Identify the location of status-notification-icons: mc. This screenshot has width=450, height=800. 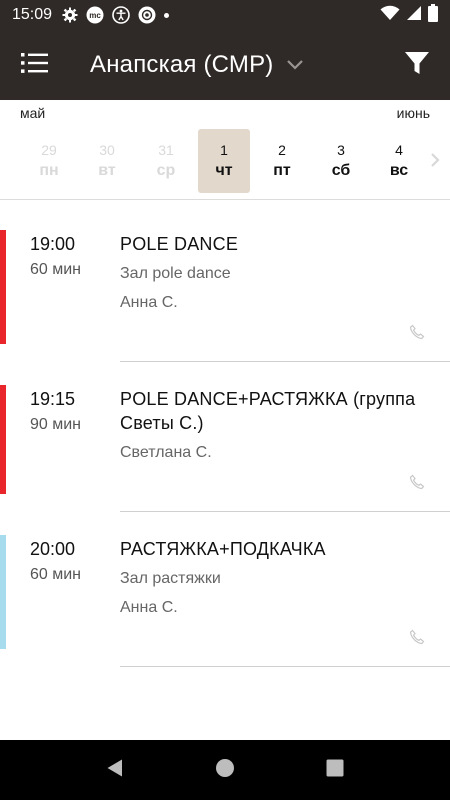
(116, 15).